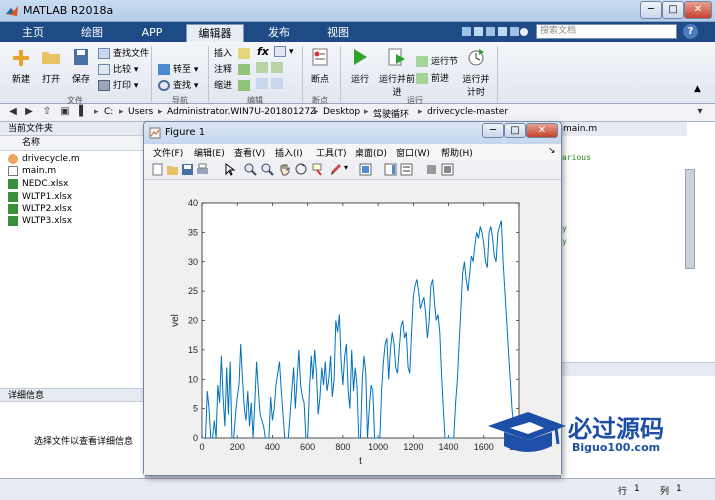 This screenshot has height=500, width=715. Describe the element at coordinates (182, 70) in the screenshot. I see `goto-label: 转至` at that location.